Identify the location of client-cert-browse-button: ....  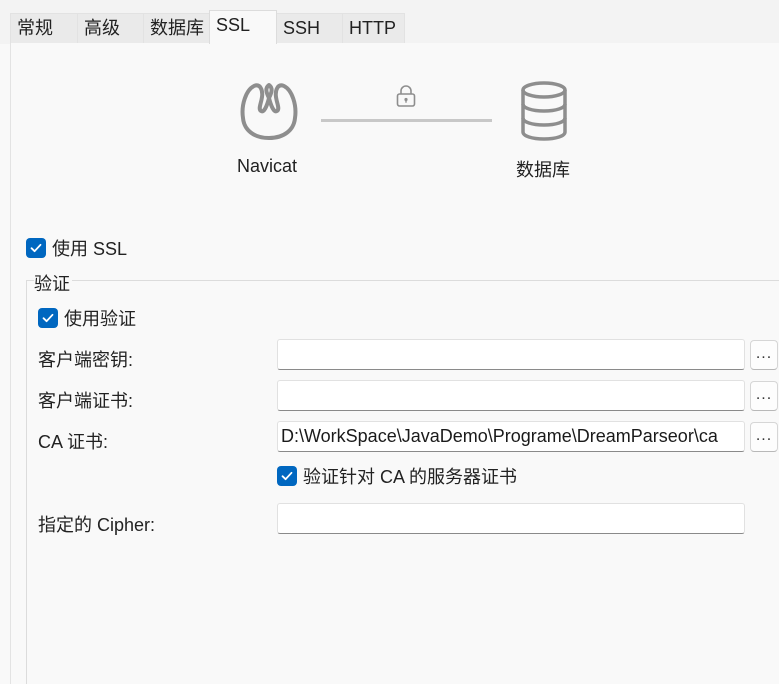
(764, 396).